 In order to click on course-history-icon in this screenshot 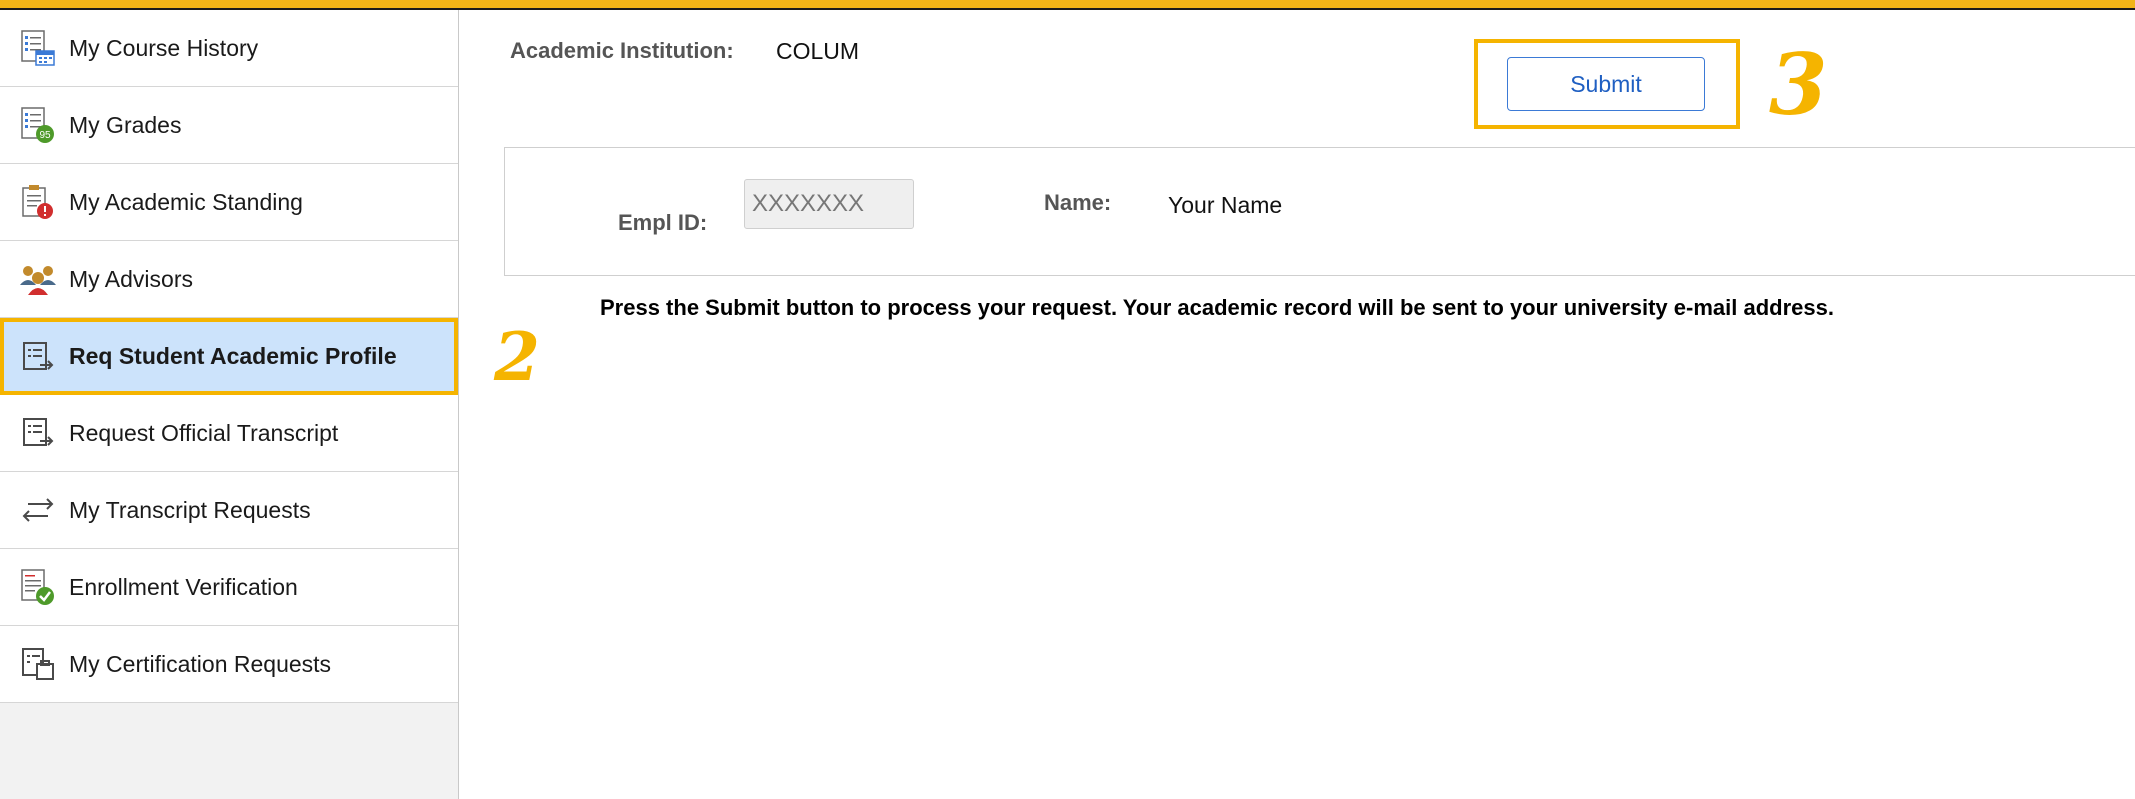, I will do `click(38, 48)`.